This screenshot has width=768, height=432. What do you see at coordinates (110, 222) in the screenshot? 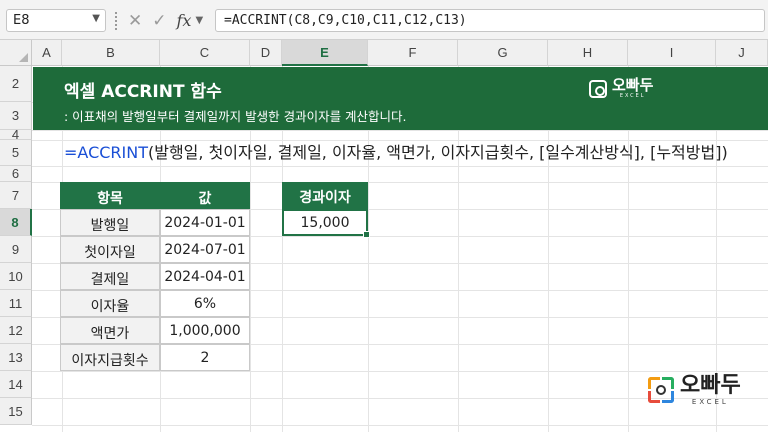
I see `table-label-cell: 발행일` at bounding box center [110, 222].